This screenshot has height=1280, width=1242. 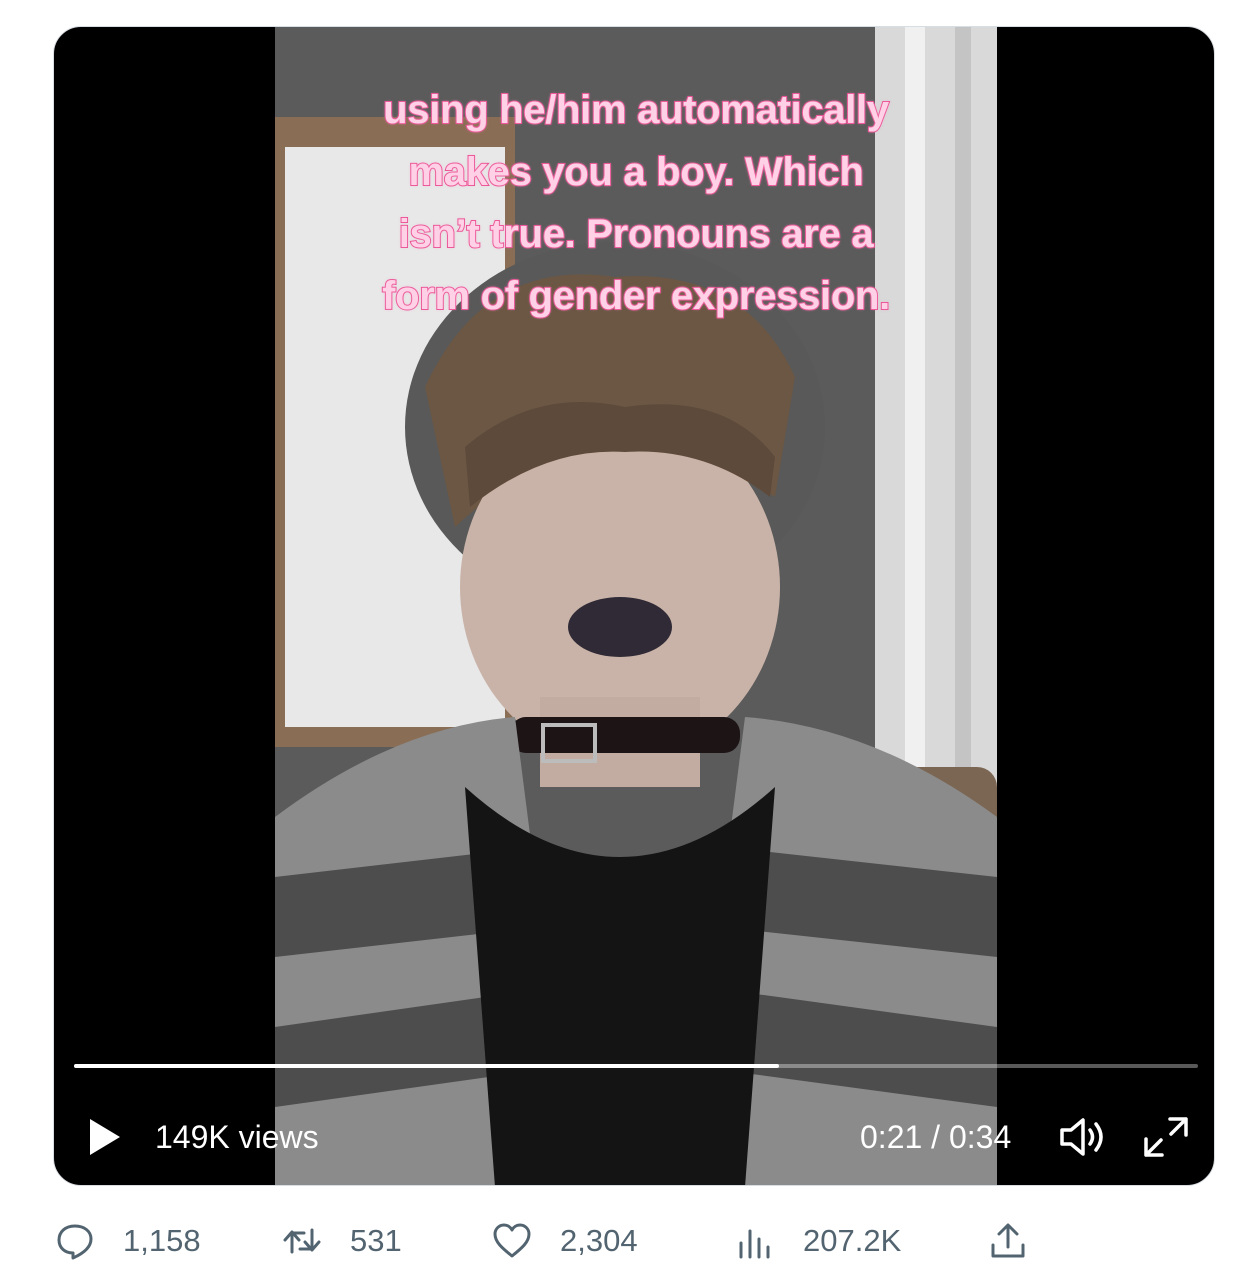 What do you see at coordinates (636, 234) in the screenshot?
I see `caption-line: isn’t true. Pronouns are a` at bounding box center [636, 234].